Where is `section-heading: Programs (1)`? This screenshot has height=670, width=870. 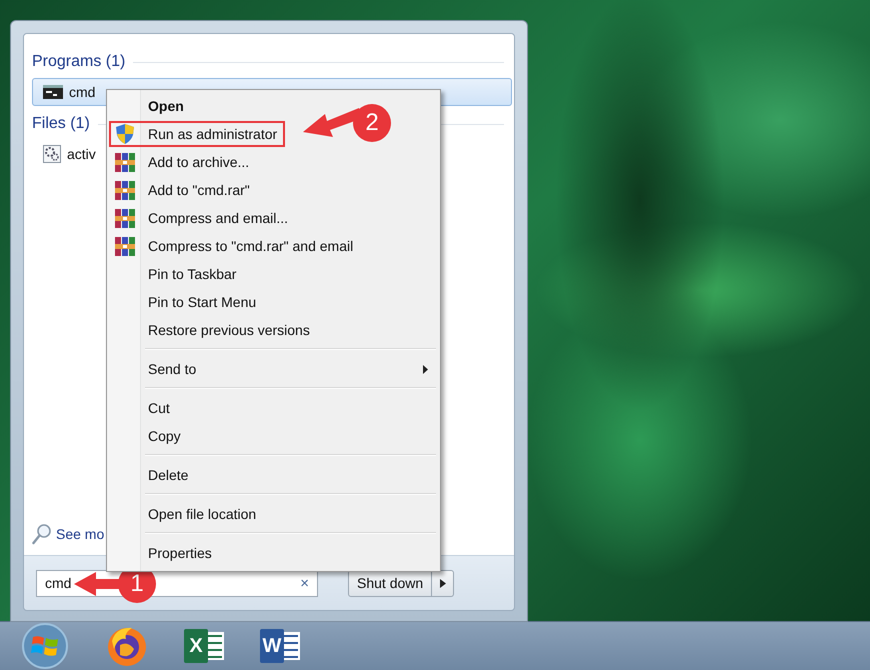 section-heading: Programs (1) is located at coordinates (79, 62).